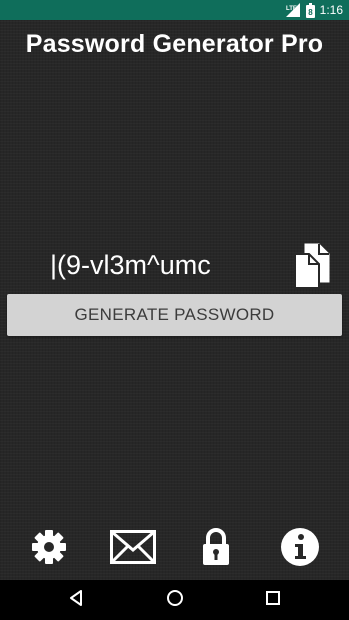 This screenshot has height=620, width=349. I want to click on copy-icon, so click(313, 268).